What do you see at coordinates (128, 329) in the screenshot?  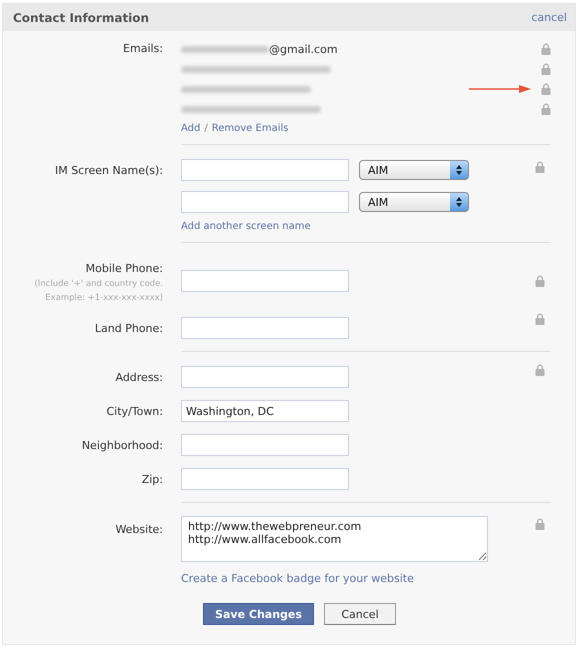 I see `field-label: Land Phone:` at bounding box center [128, 329].